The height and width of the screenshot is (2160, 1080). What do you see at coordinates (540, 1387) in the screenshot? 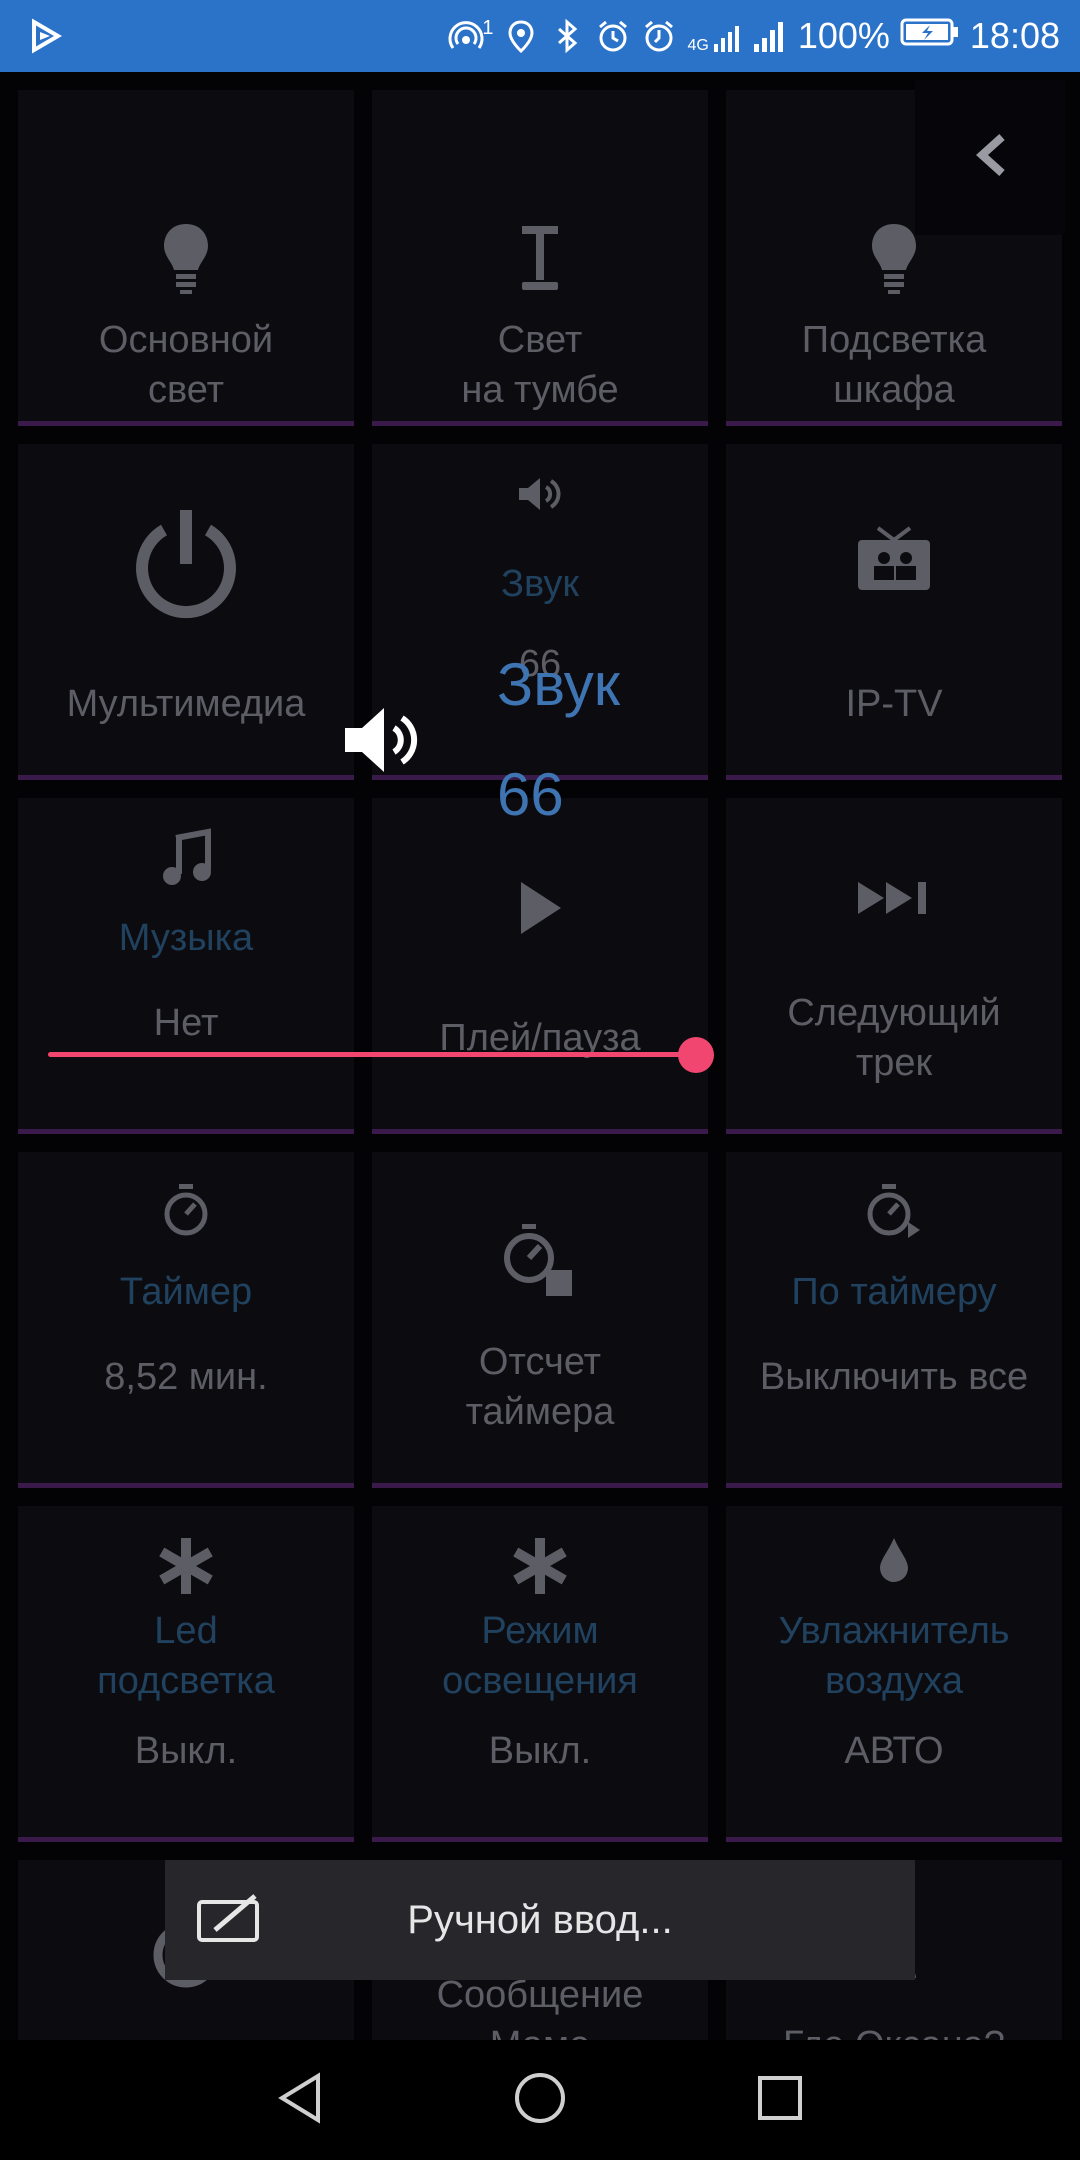
I see `tile-label: Отсчет таймера` at bounding box center [540, 1387].